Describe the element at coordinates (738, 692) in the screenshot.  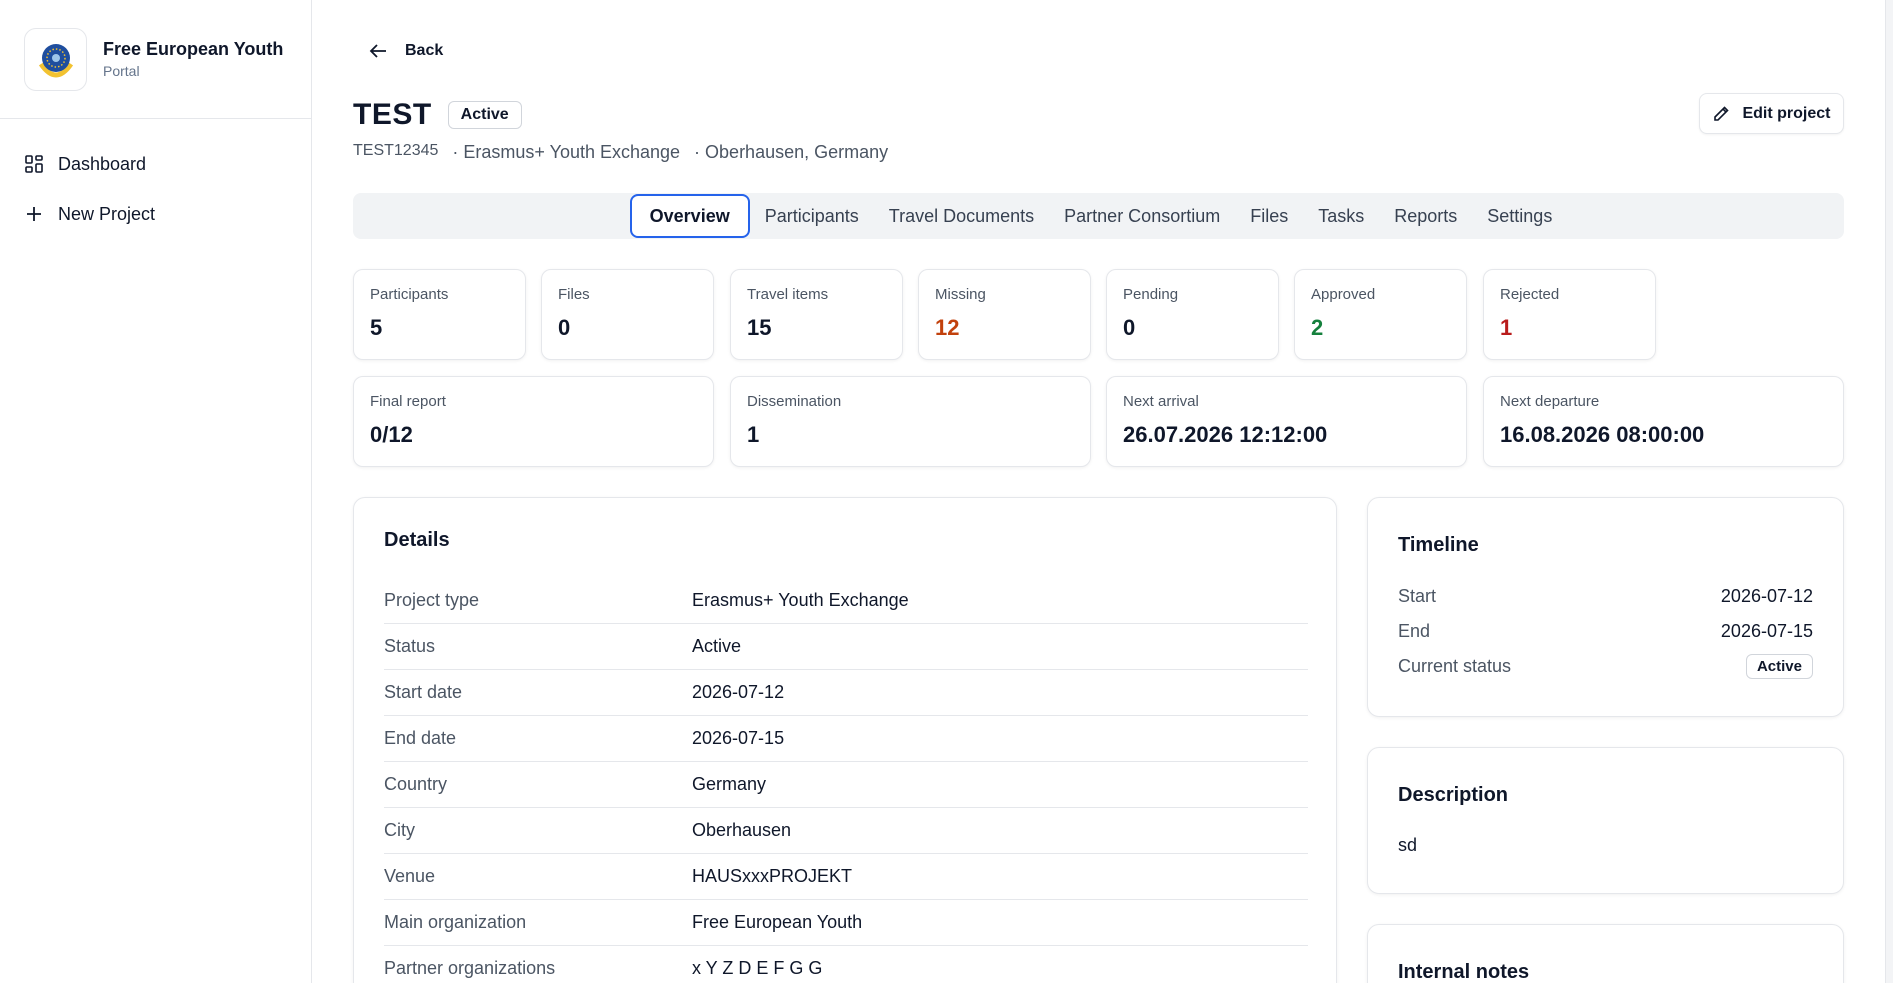
I see `detail-value: 2026-07-12` at that location.